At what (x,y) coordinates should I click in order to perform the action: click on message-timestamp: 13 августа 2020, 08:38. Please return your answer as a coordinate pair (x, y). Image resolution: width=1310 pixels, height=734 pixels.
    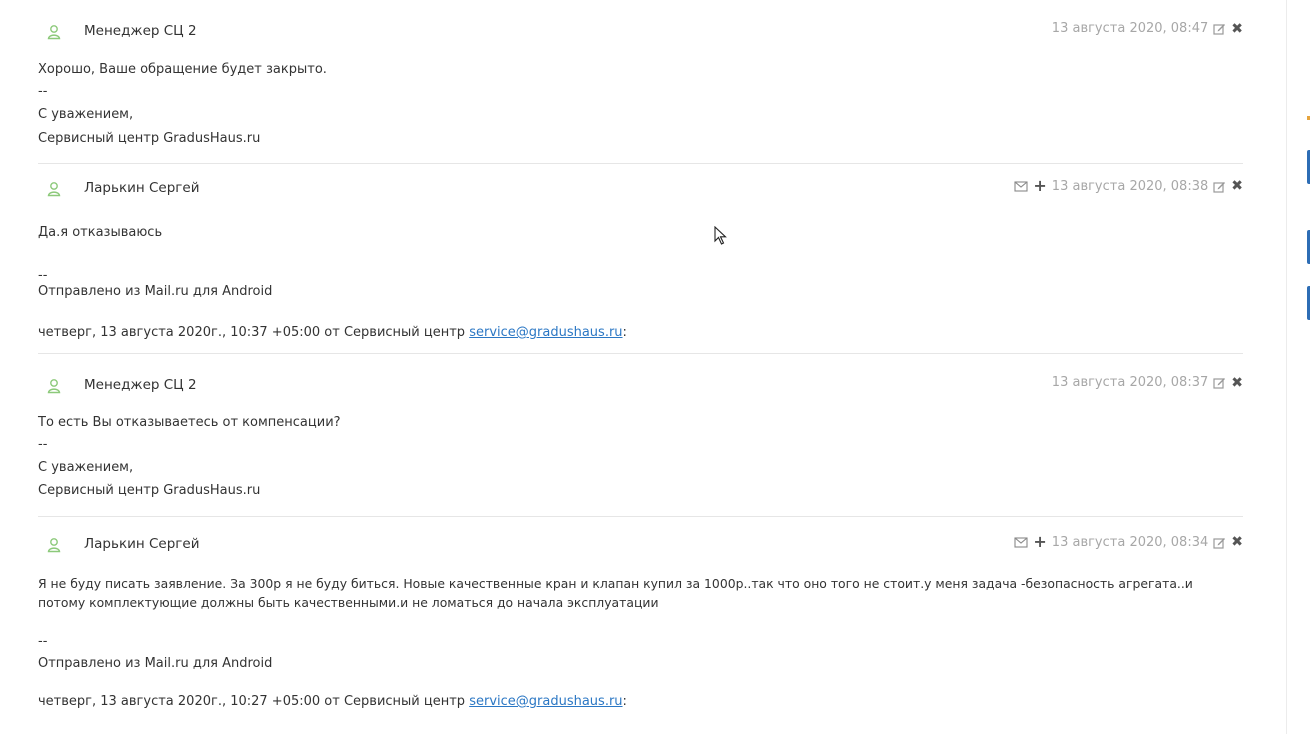
    Looking at the image, I should click on (1130, 186).